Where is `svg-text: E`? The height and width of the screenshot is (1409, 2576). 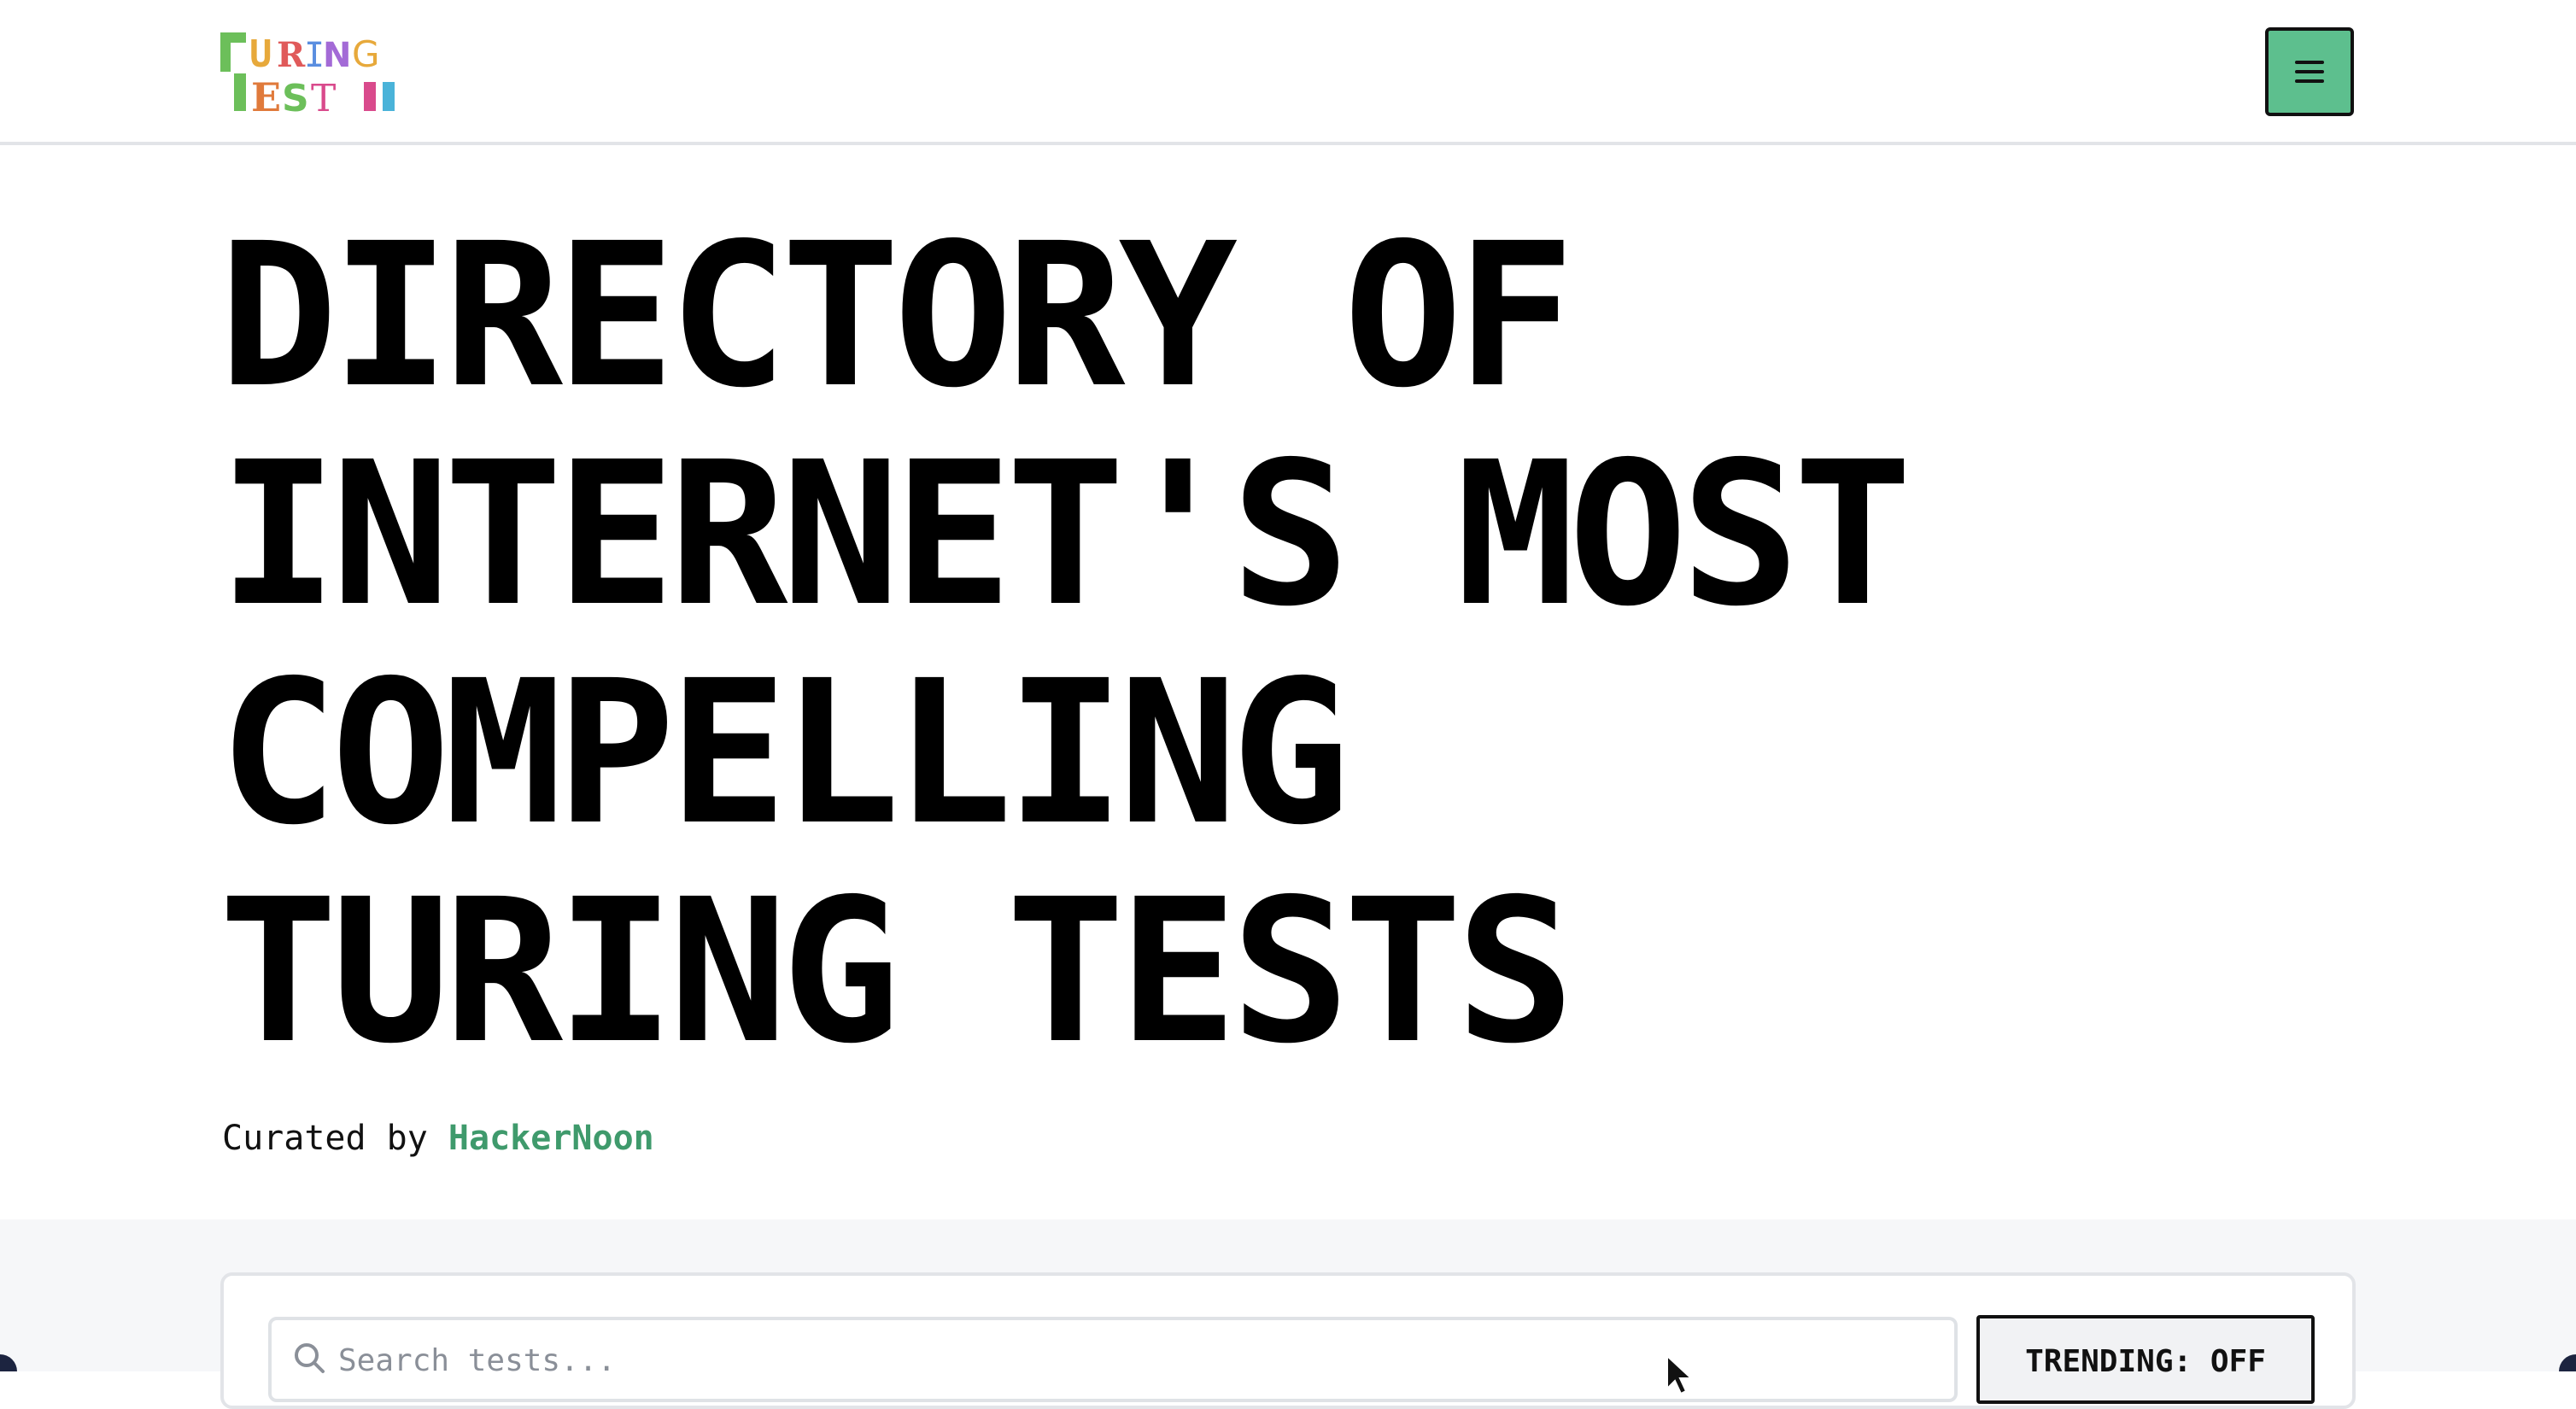 svg-text: E is located at coordinates (266, 95).